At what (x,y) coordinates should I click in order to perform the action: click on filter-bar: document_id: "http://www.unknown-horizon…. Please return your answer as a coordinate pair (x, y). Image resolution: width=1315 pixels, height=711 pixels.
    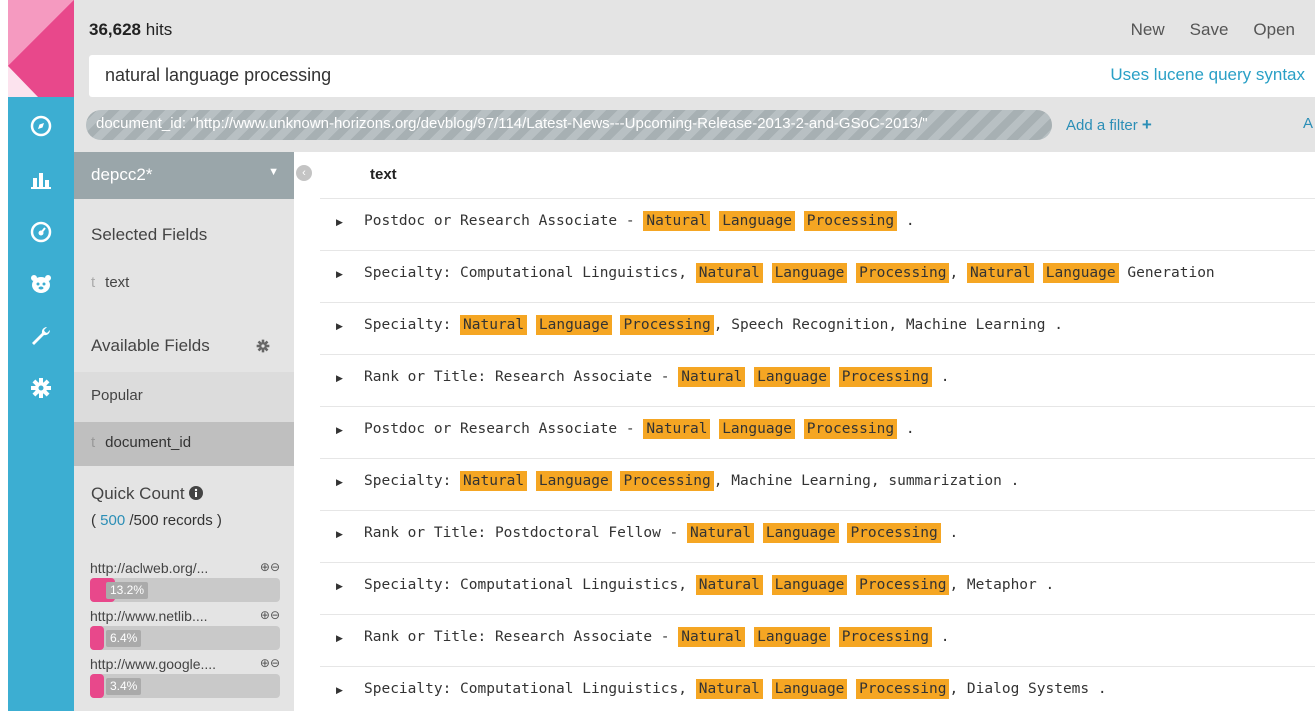
    Looking at the image, I should click on (694, 124).